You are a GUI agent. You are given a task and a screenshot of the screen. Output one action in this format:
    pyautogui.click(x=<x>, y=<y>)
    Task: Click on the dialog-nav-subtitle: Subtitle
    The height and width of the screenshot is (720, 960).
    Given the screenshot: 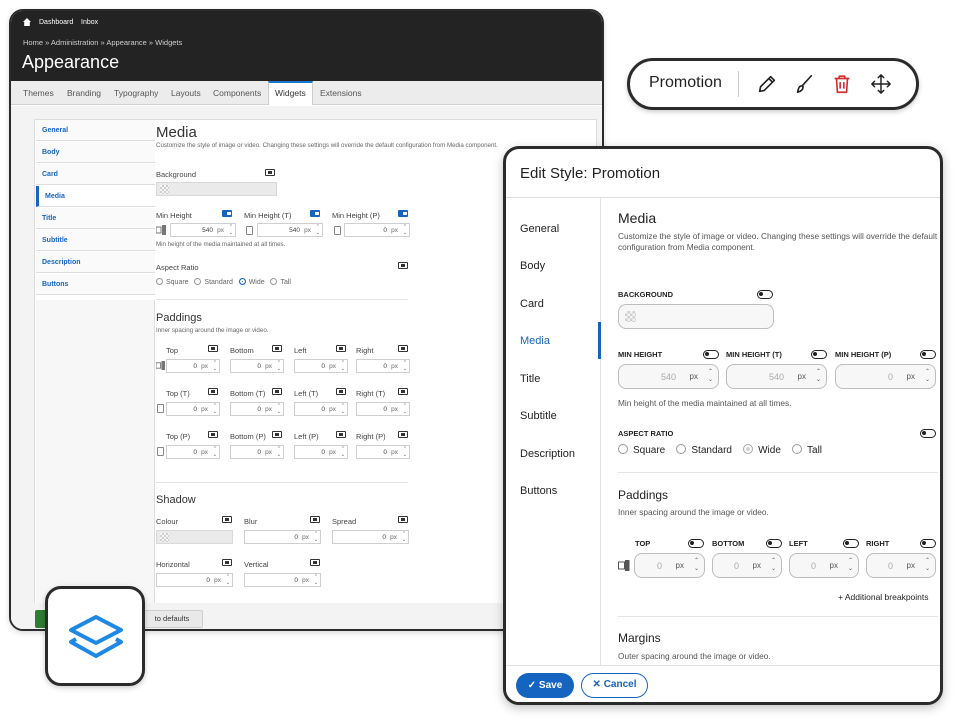 What is the action you would take?
    pyautogui.click(x=538, y=416)
    